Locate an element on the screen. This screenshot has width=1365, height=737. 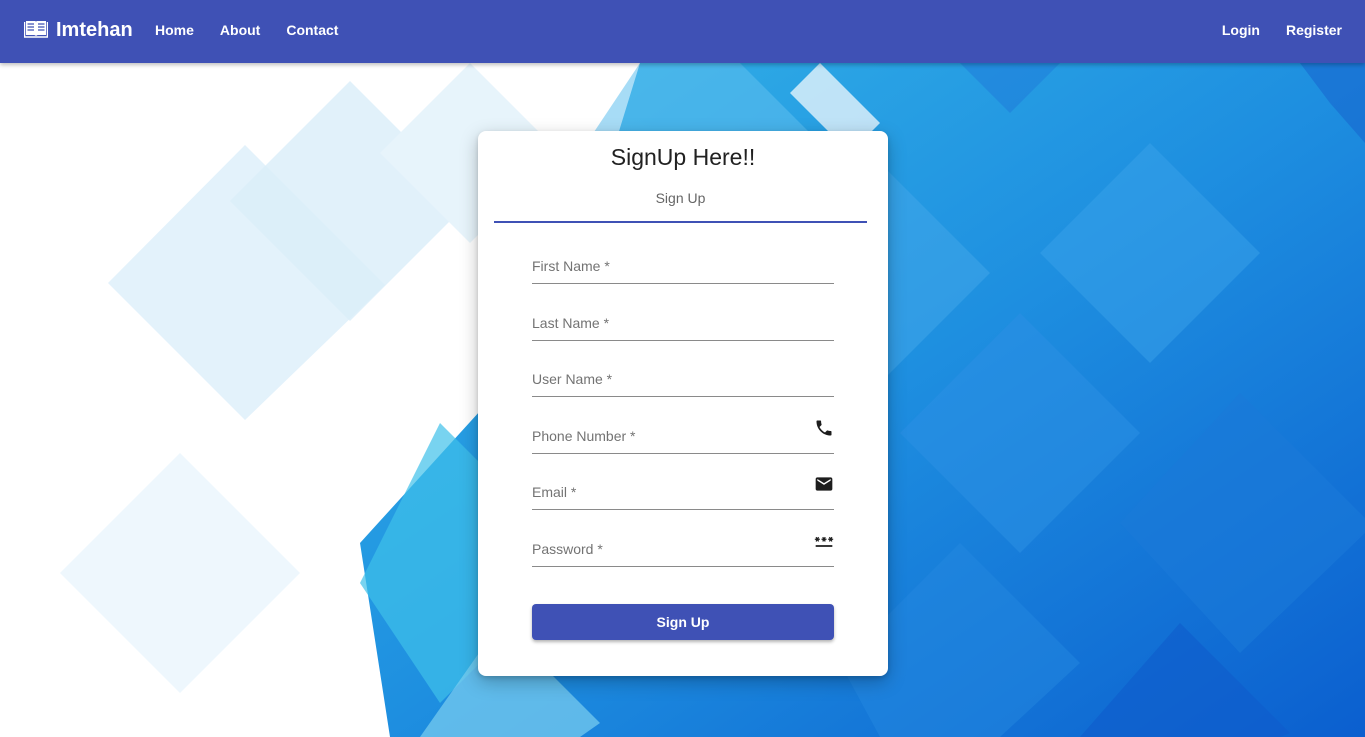
first-name-label: First Name * is located at coordinates (571, 266).